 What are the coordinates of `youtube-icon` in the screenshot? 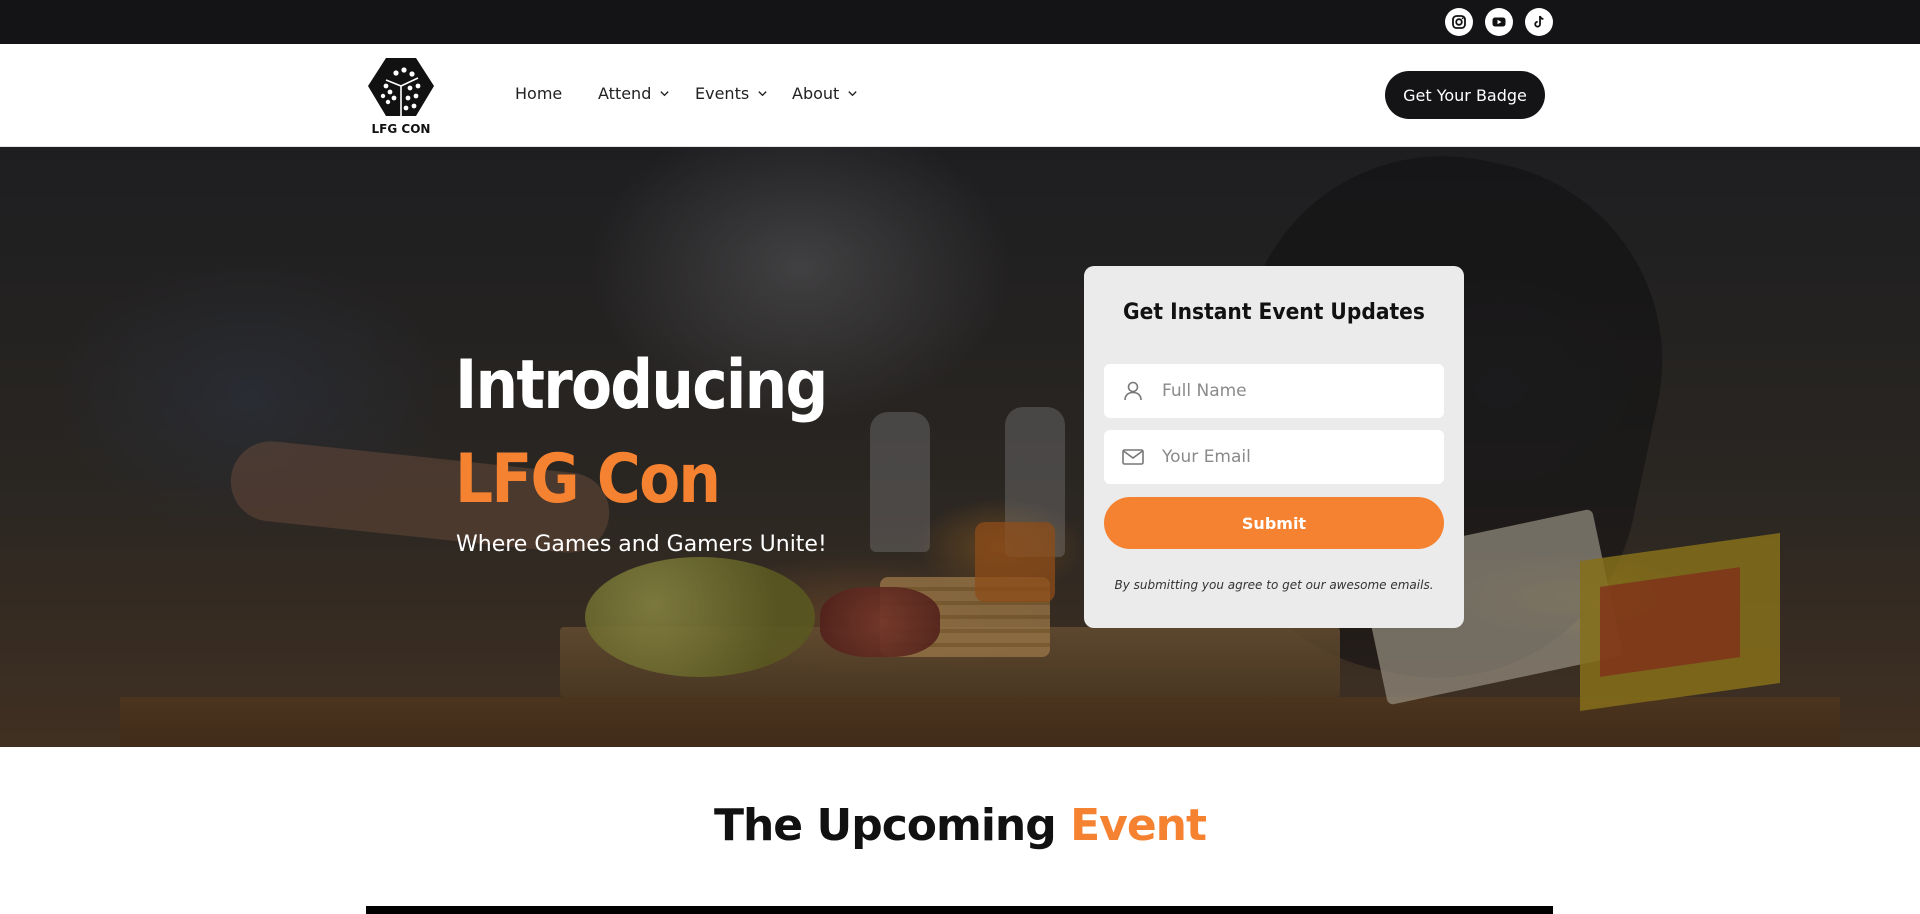 It's located at (1499, 22).